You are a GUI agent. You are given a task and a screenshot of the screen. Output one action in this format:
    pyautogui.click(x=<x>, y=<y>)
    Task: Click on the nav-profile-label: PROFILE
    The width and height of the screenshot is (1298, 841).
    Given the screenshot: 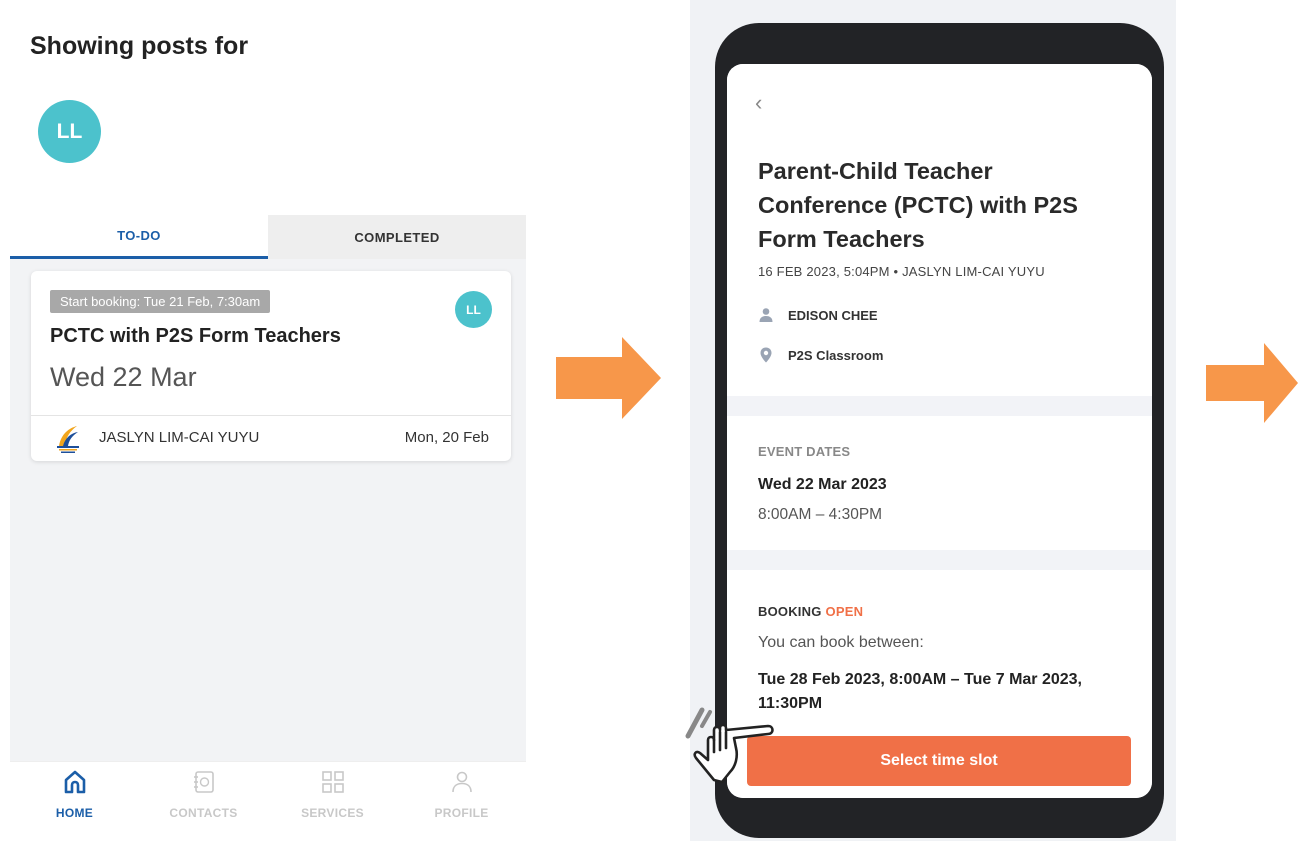 What is the action you would take?
    pyautogui.click(x=461, y=813)
    